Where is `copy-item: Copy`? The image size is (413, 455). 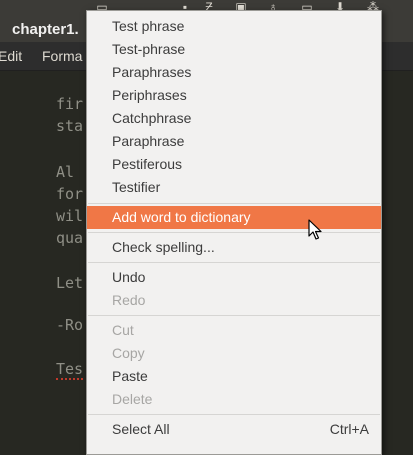
copy-item: Copy is located at coordinates (234, 353).